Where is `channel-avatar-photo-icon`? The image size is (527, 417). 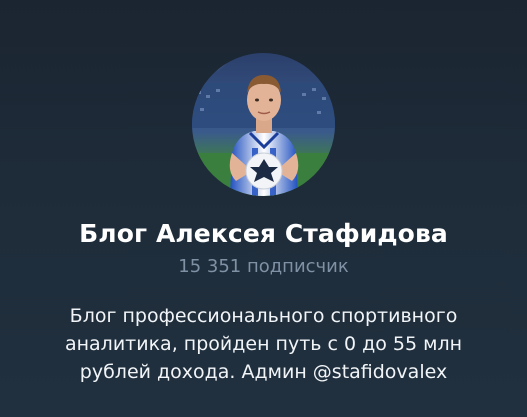 channel-avatar-photo-icon is located at coordinates (263, 124).